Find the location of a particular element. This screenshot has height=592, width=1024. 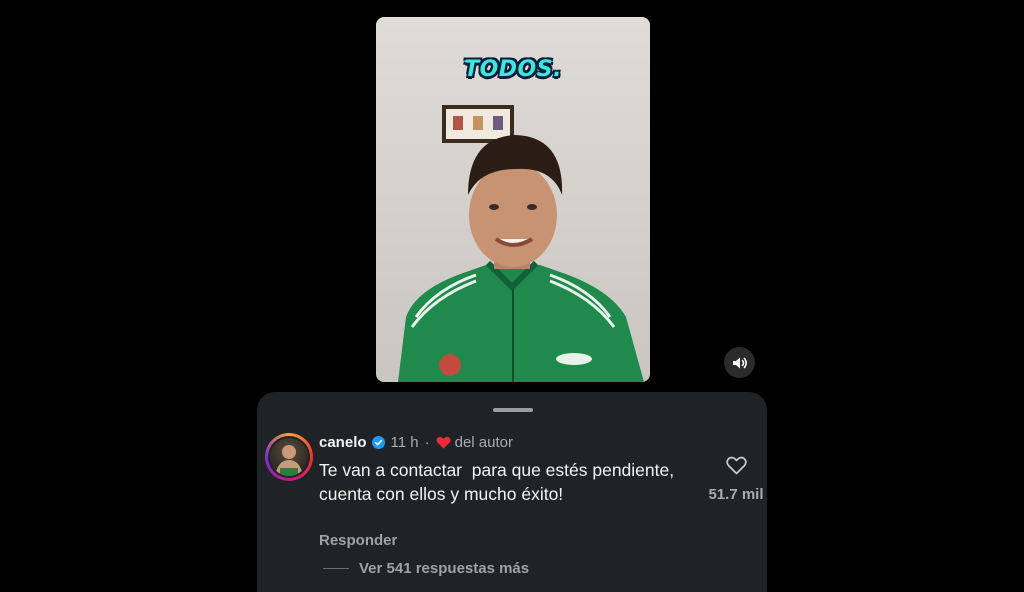

like-button is located at coordinates (736, 465).